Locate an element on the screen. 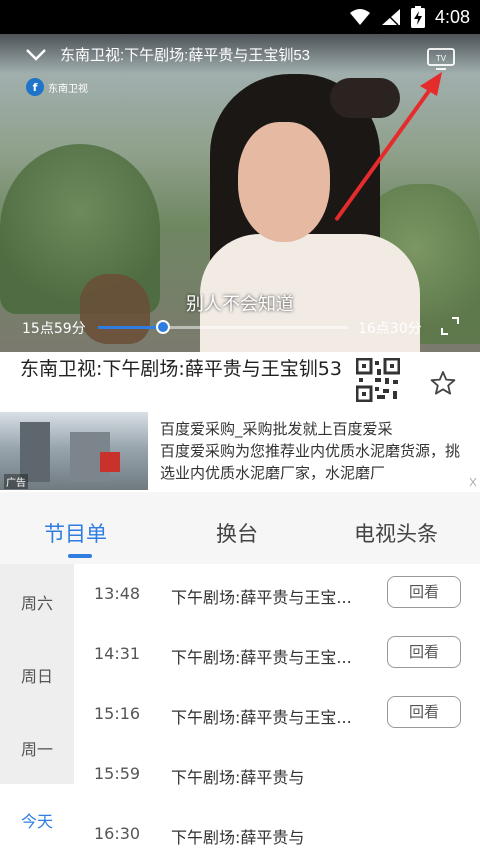  schedule-time: 16:30 is located at coordinates (117, 833).